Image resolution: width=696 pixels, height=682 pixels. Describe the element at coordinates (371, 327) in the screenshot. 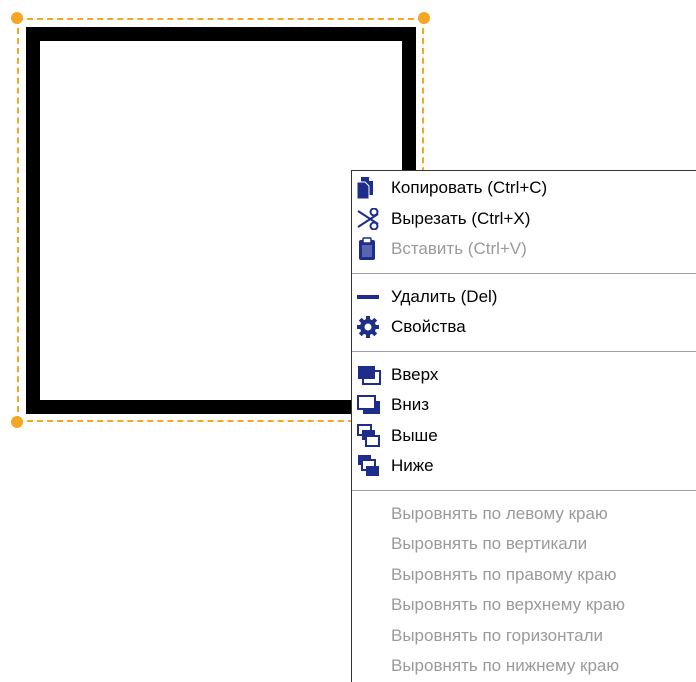

I see `gear-icon` at that location.